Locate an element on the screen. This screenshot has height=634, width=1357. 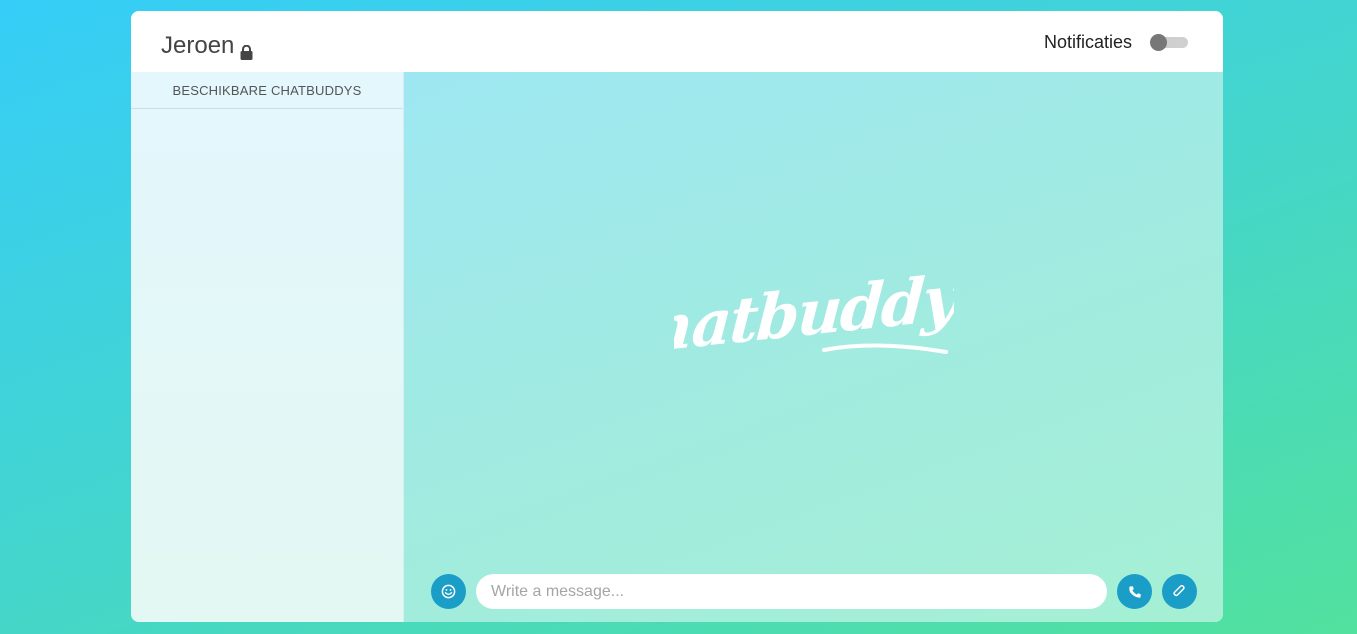
svg-text: Chatbuddy's is located at coordinates (814, 314).